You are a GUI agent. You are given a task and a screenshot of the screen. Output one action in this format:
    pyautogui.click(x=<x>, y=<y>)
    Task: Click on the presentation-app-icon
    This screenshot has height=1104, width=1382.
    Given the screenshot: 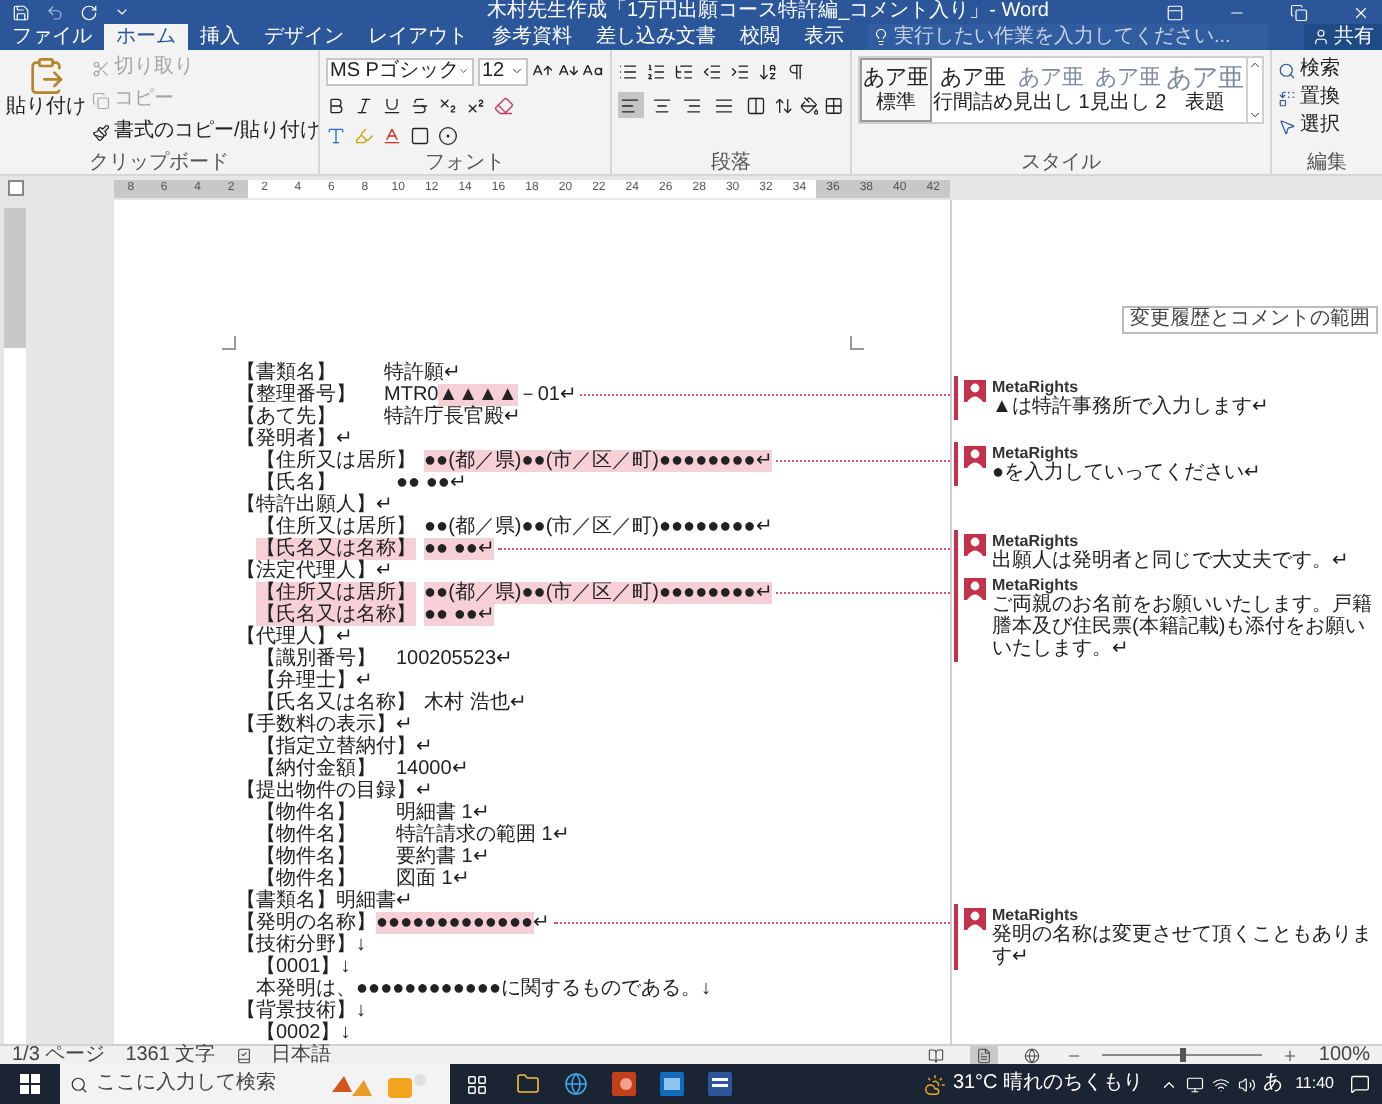 What is the action you would take?
    pyautogui.click(x=624, y=1084)
    